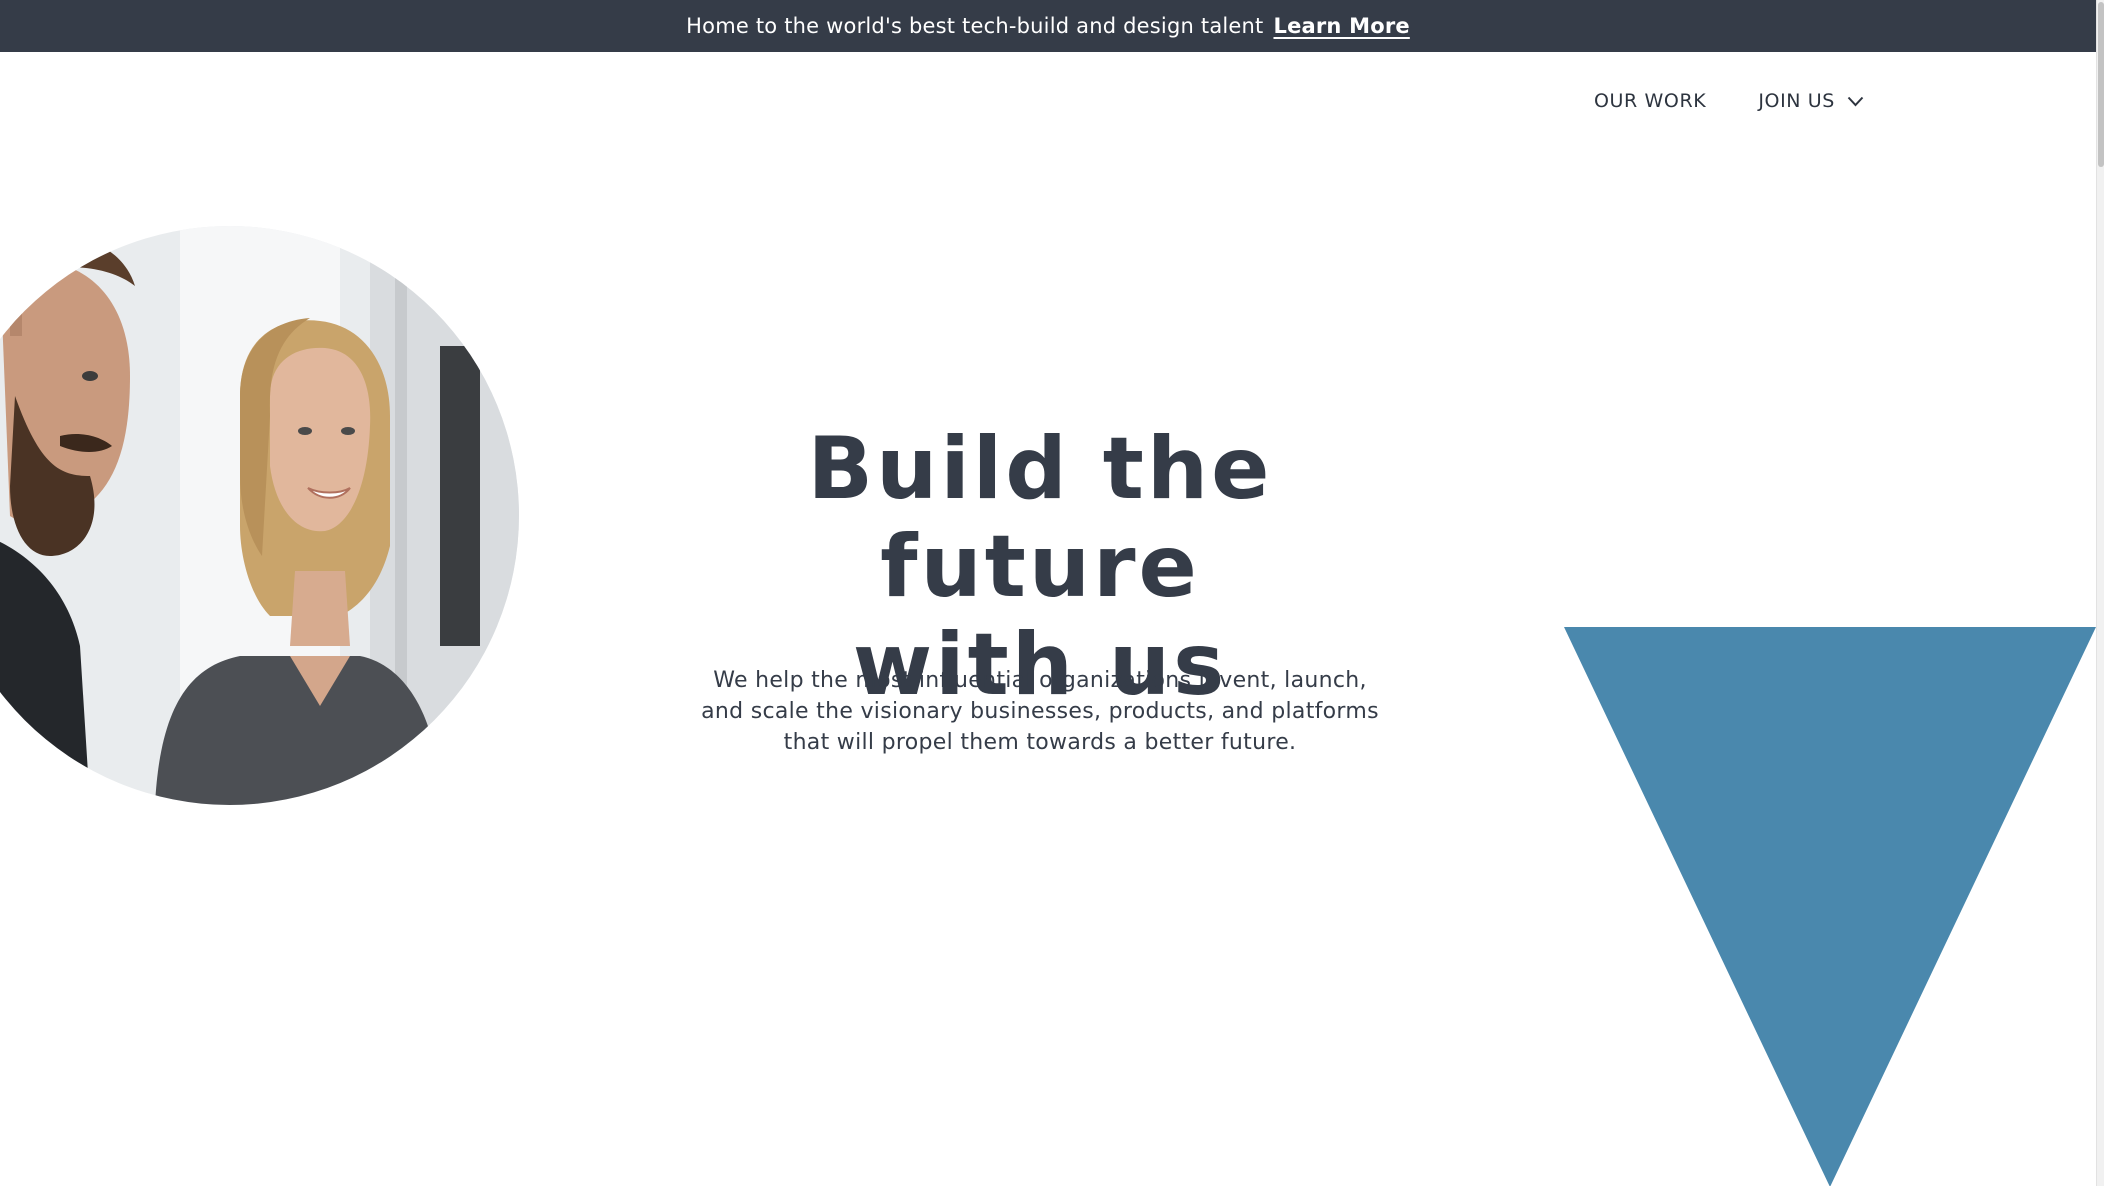 This screenshot has width=2104, height=1186. Describe the element at coordinates (1341, 26) in the screenshot. I see `learn-more-link: Learn More` at that location.